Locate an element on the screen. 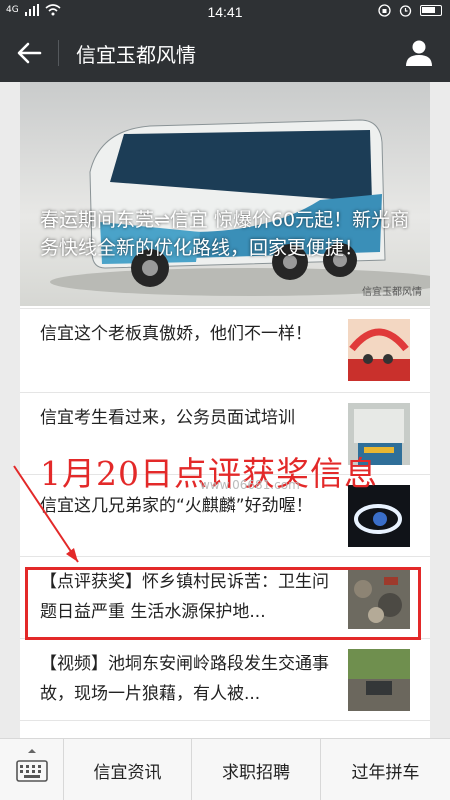 The image size is (450, 800). page-title: 信宜玉都风情 is located at coordinates (136, 55).